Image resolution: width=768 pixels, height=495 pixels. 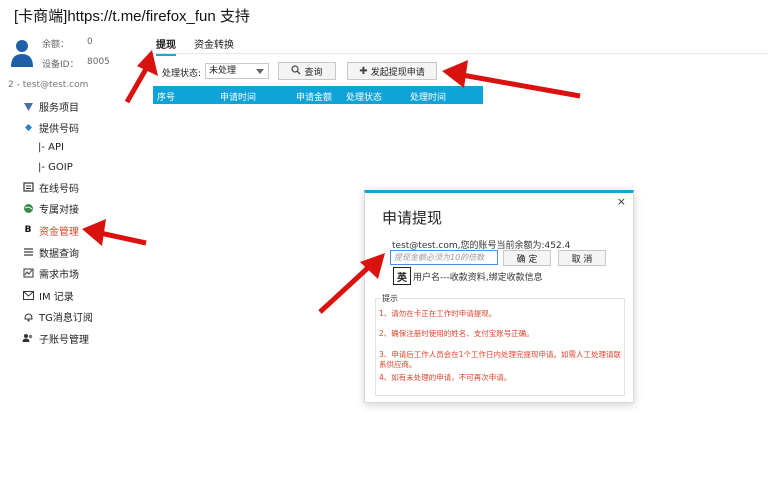 What do you see at coordinates (28, 316) in the screenshot?
I see `bell-icon` at bounding box center [28, 316].